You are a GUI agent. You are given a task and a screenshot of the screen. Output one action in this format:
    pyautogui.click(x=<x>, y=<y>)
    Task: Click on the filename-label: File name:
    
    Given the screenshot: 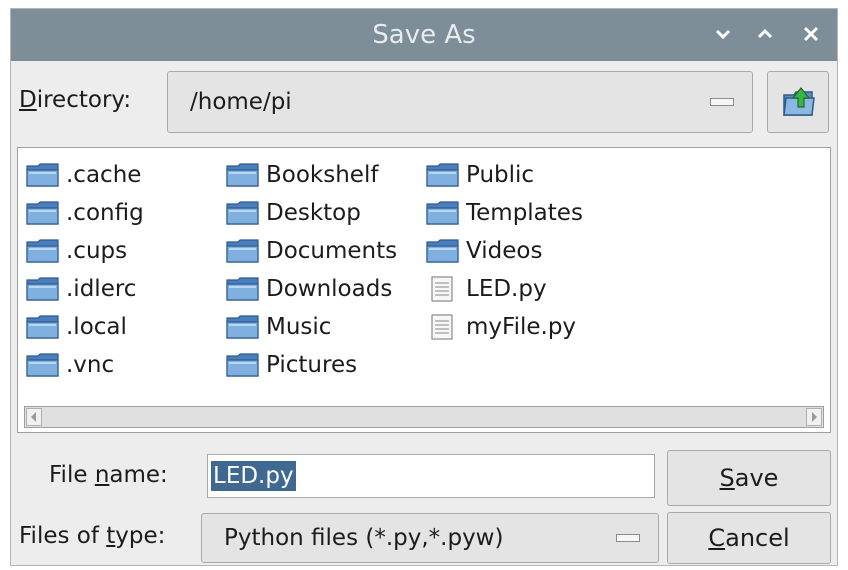 What is the action you would take?
    pyautogui.click(x=108, y=475)
    